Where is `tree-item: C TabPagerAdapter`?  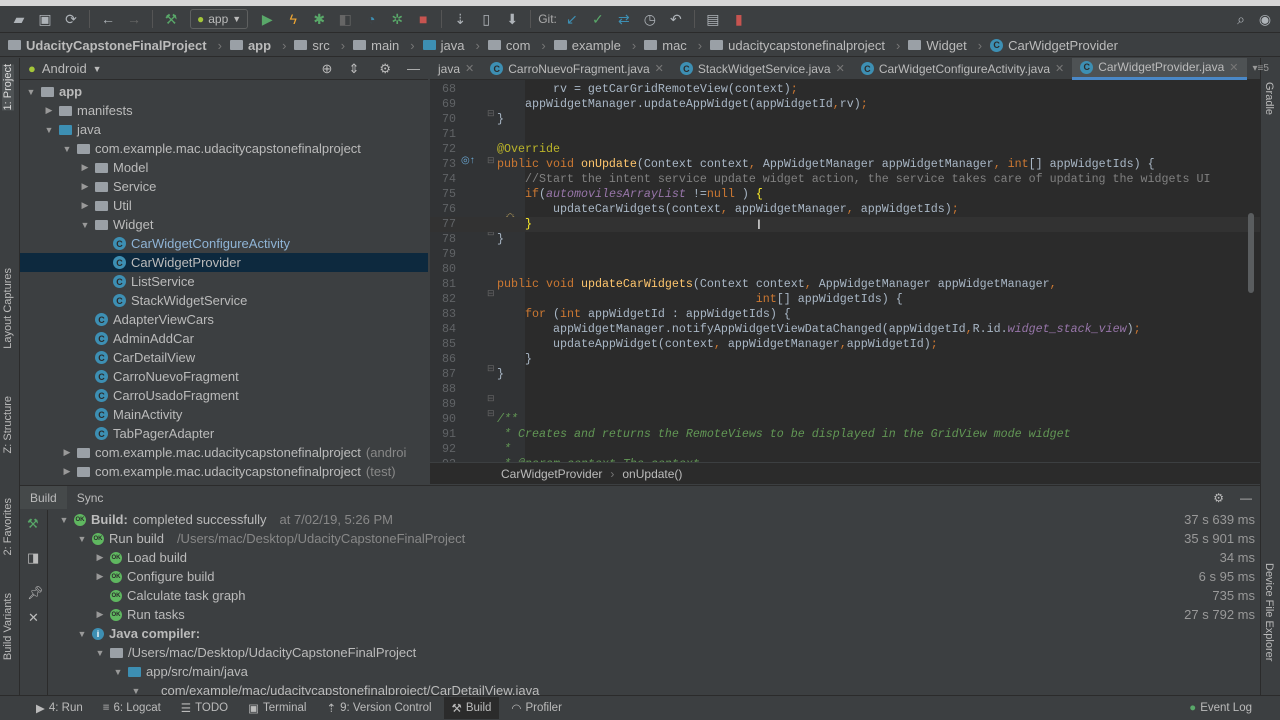
tree-item: C TabPagerAdapter is located at coordinates (224, 433).